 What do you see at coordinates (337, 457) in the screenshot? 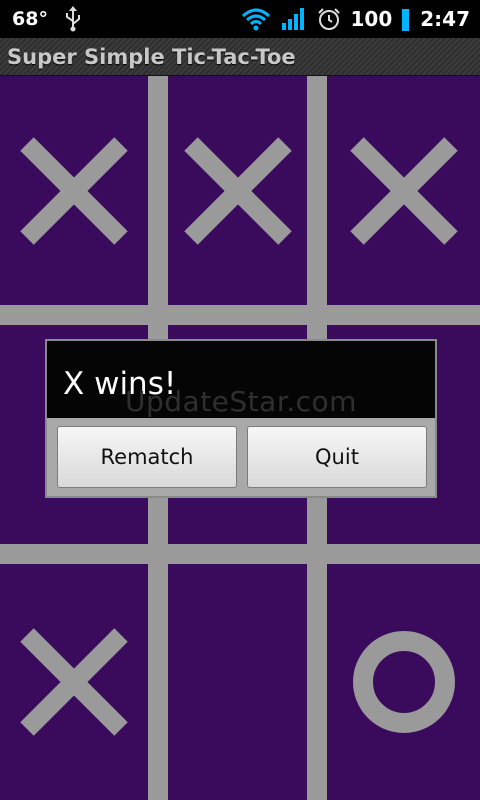
I see `quit-button: Quit` at bounding box center [337, 457].